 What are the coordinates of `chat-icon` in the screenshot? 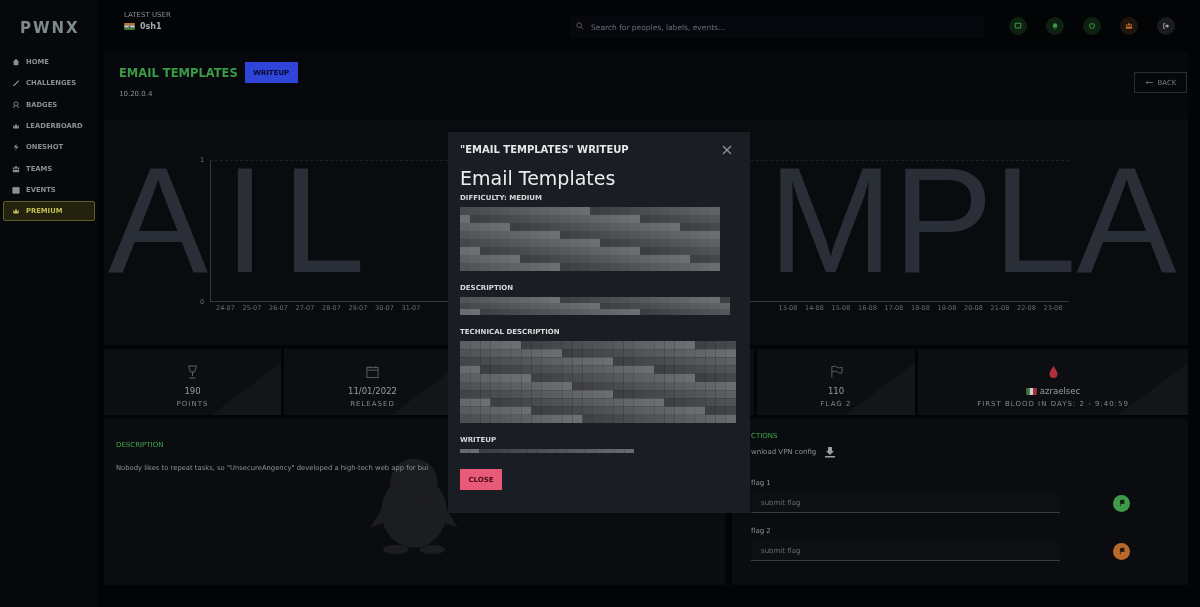 It's located at (1018, 26).